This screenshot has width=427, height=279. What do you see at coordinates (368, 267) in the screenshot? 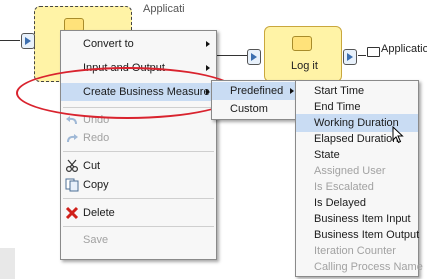
I see `menu-item-label: Calling Process Name` at bounding box center [368, 267].